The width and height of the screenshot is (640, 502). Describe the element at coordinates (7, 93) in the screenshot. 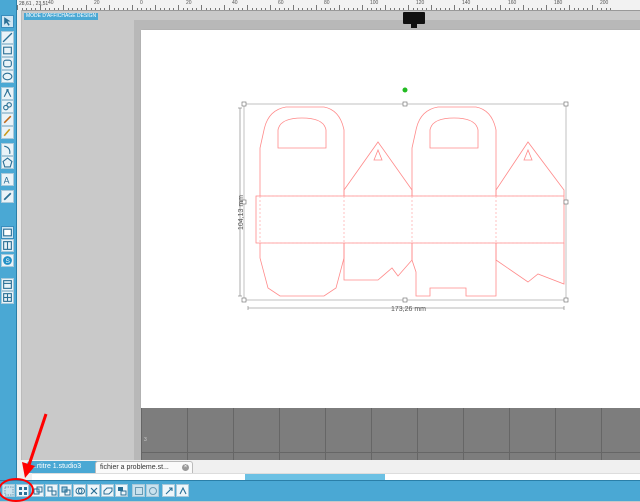

I see `edit-points-icon` at that location.